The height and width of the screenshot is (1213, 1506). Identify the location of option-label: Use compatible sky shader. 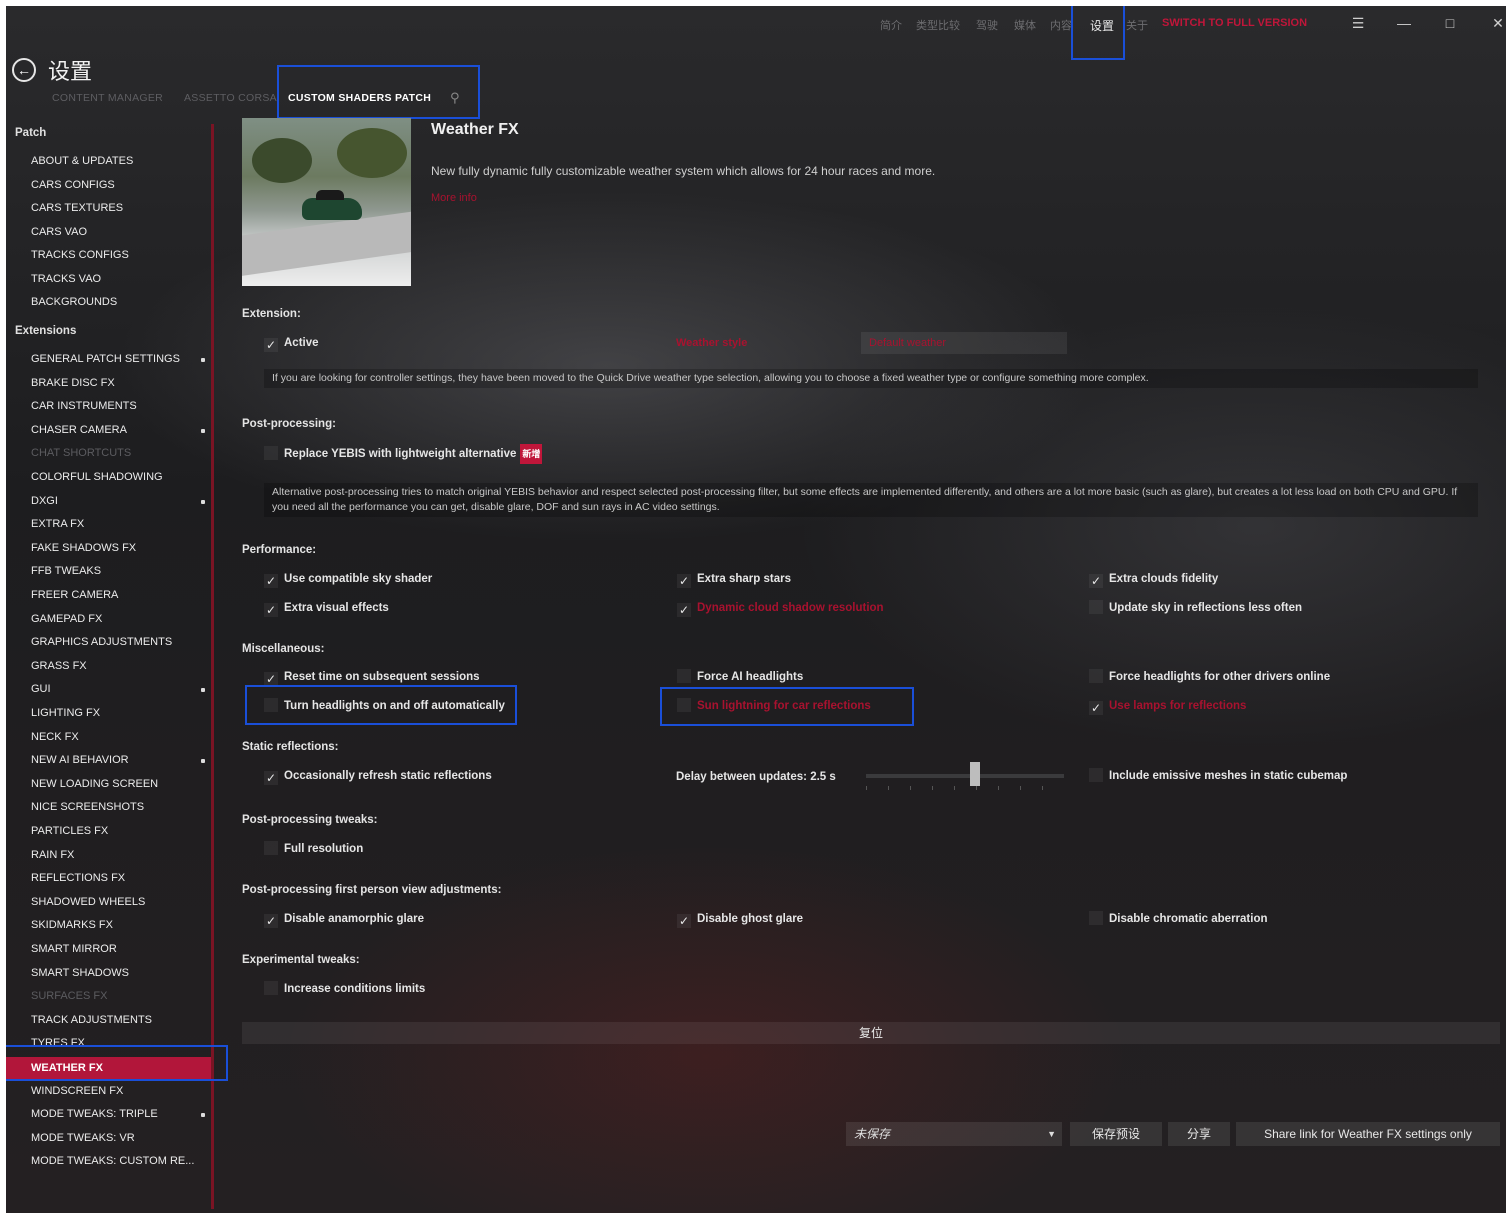
(358, 579).